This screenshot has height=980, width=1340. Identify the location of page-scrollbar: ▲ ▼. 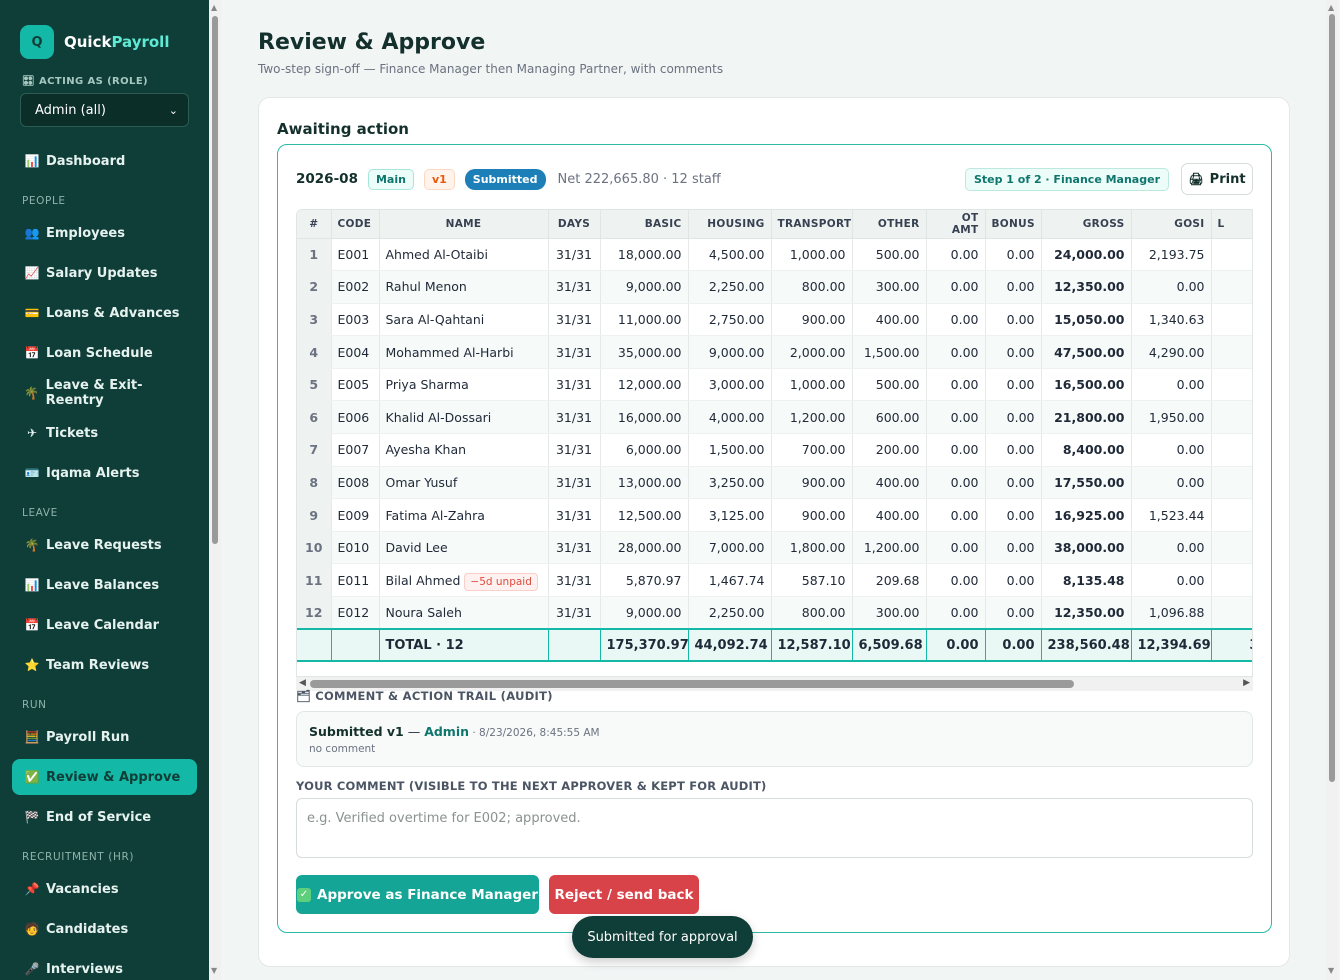
(1332, 490).